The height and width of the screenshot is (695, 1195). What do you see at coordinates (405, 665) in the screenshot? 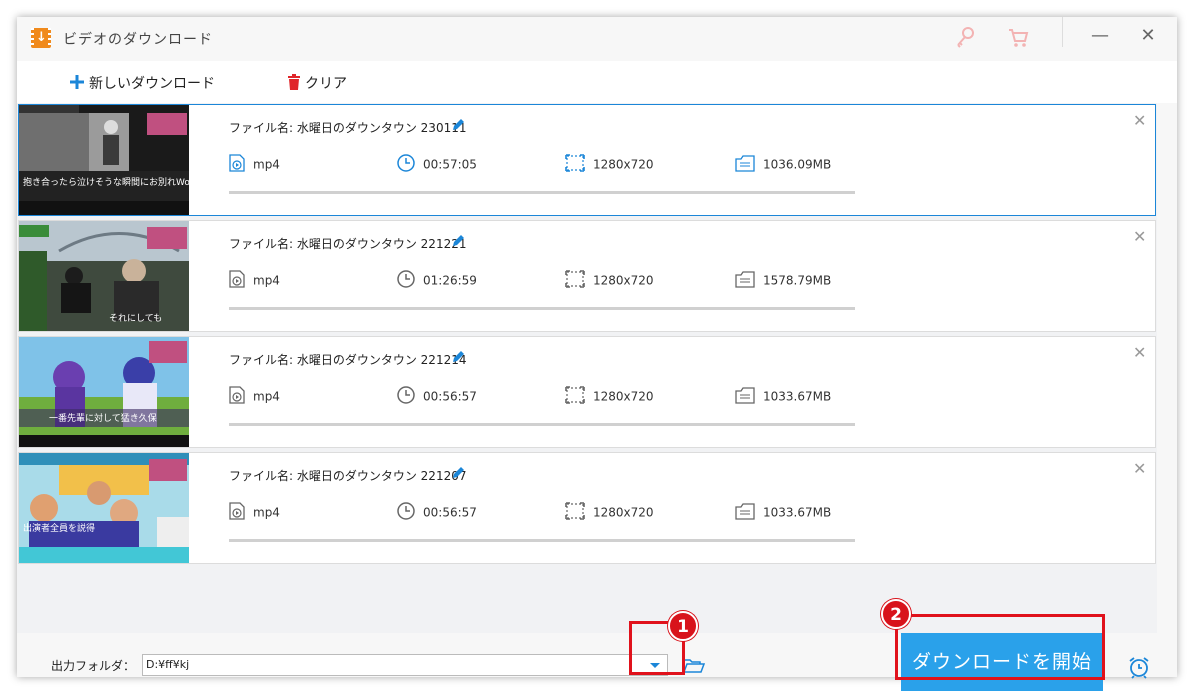
I see `output-path-field: D:¥ff¥kj` at bounding box center [405, 665].